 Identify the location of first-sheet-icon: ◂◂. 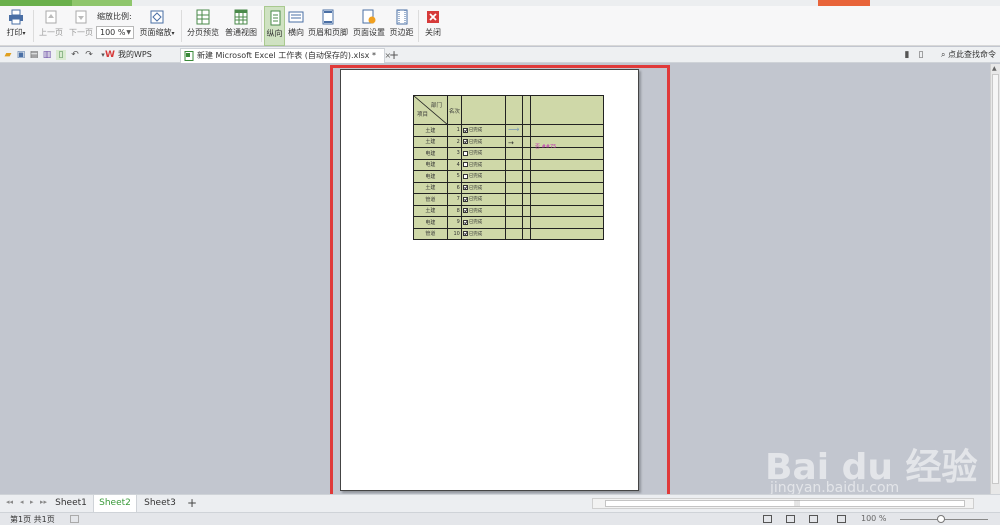
(9, 502).